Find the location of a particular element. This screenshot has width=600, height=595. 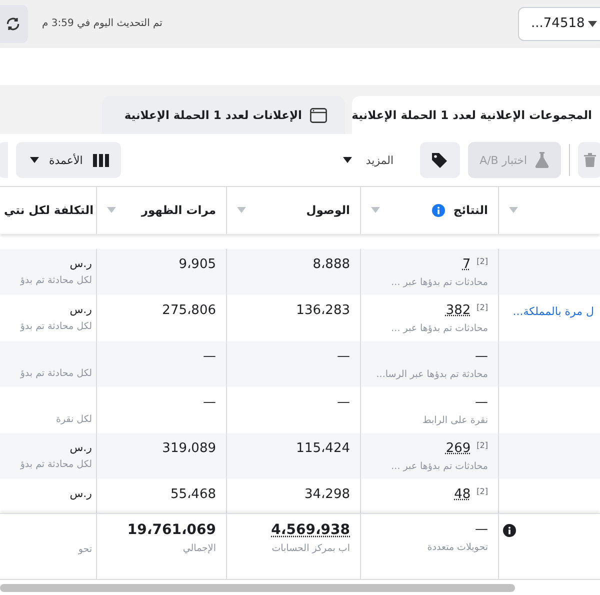

more-dropdown: المزيد is located at coordinates (368, 160).